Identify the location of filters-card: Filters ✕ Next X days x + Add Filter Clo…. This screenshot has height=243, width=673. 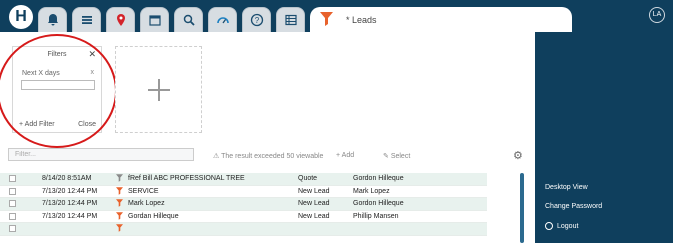
(57, 89).